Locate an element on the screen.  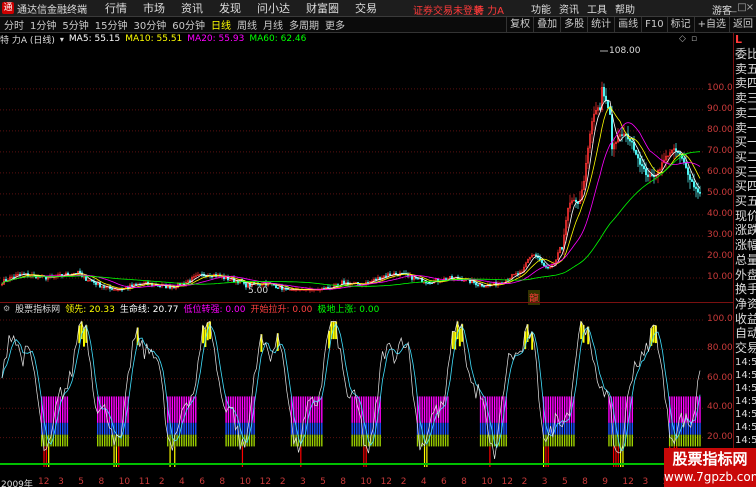
menu-item-news: 资讯 is located at coordinates (192, 8).